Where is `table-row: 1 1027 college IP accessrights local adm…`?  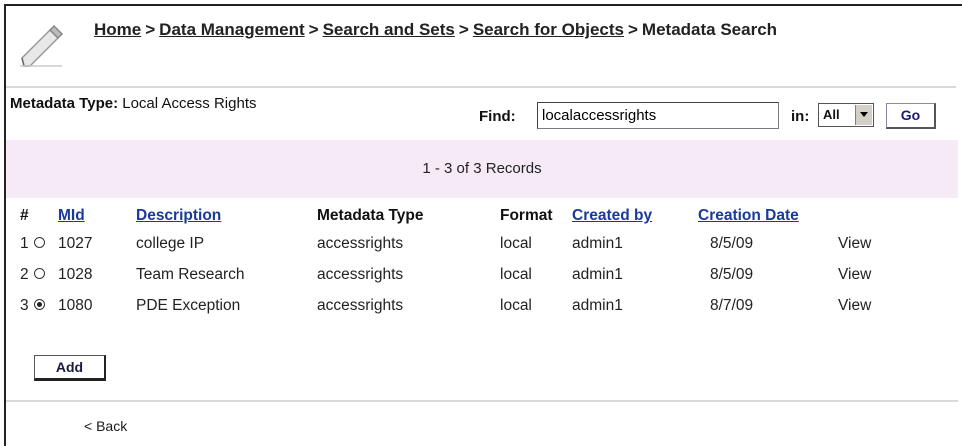 table-row: 1 1027 college IP accessrights local adm… is located at coordinates (454, 243).